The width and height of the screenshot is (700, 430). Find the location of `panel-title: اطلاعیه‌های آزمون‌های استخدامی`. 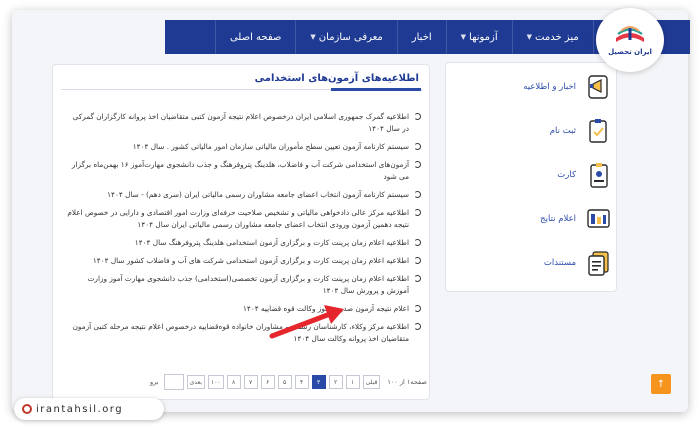

panel-title: اطلاعیه‌های آزمون‌های استخدامی is located at coordinates (336, 78).